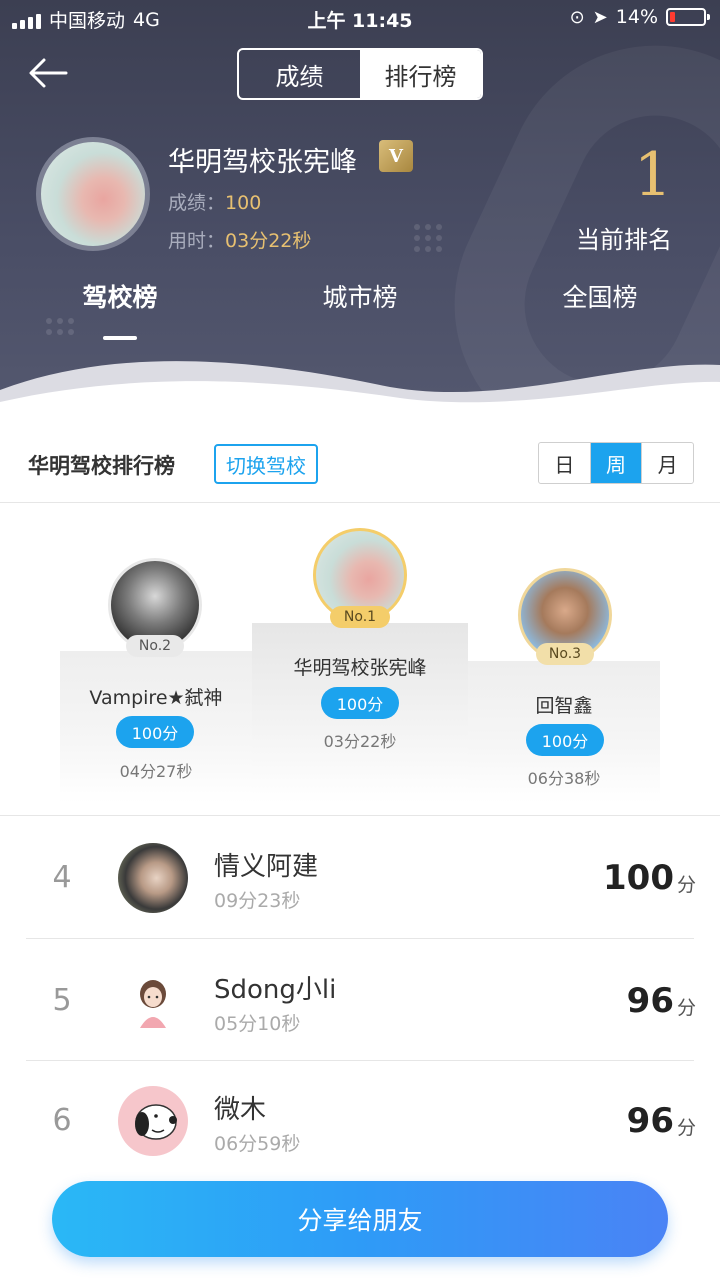  Describe the element at coordinates (156, 698) in the screenshot. I see `second-name: Vampire★弑神` at that location.